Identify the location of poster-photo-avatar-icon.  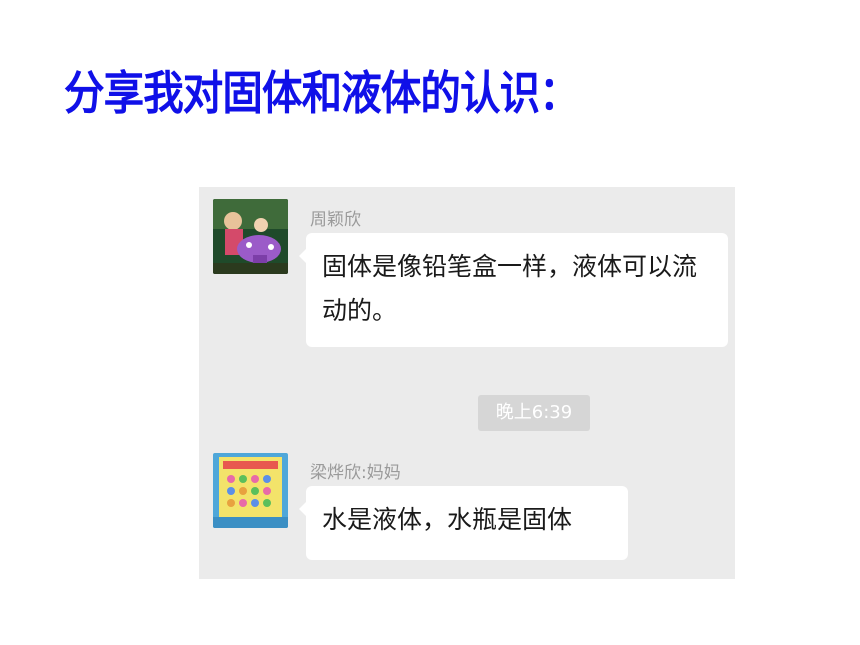
(250, 490).